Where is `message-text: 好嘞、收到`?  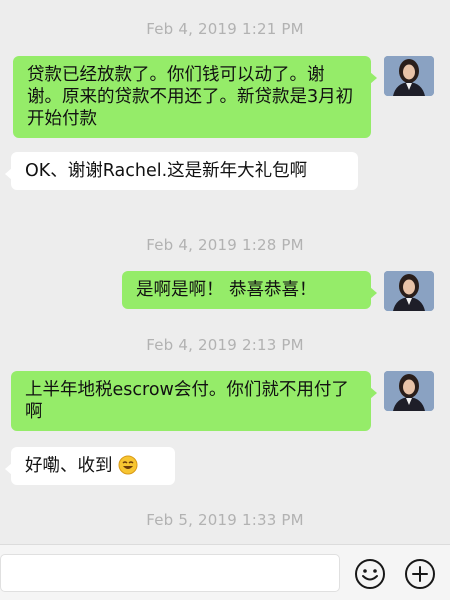
message-text: 好嘞、收到 is located at coordinates (69, 466).